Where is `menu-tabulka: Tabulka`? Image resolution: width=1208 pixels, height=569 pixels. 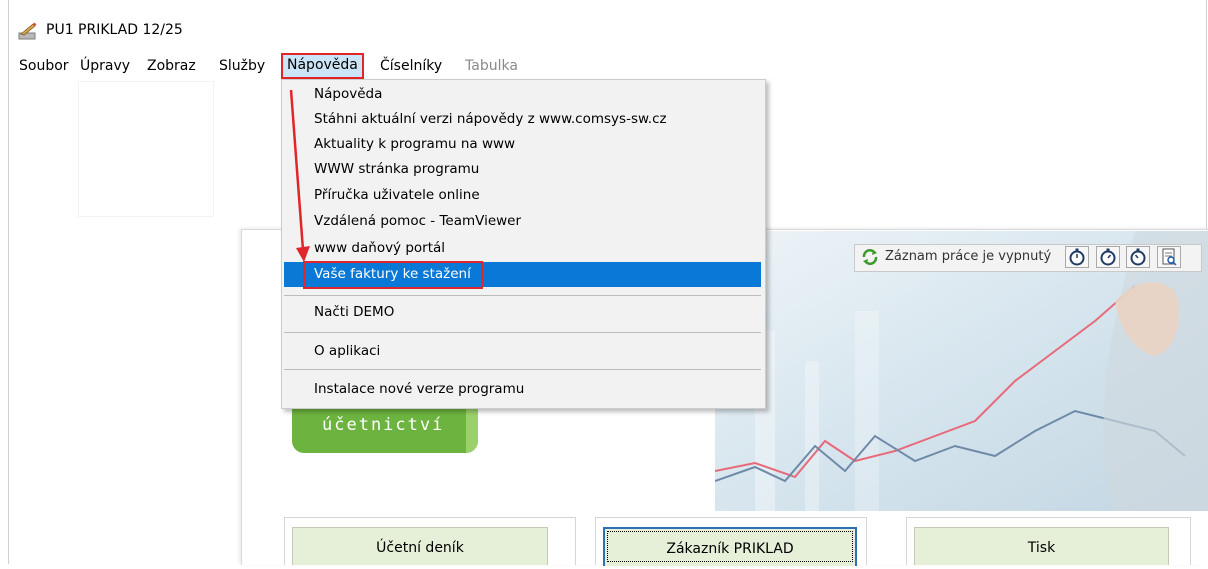
menu-tabulka: Tabulka is located at coordinates (491, 66).